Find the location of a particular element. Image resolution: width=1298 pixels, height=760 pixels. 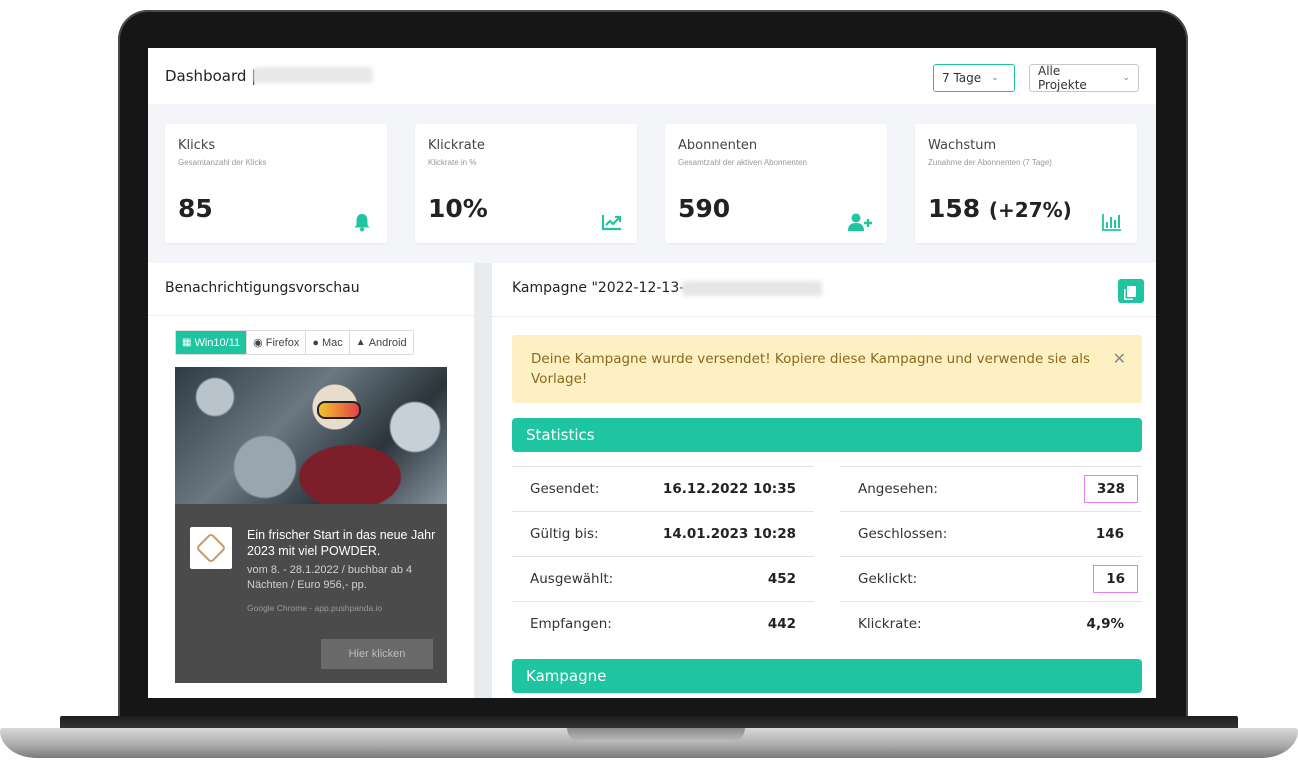

stat-row-gueltig-bis: Gültig bis: 14.01.2023 10:28 is located at coordinates (663, 533).